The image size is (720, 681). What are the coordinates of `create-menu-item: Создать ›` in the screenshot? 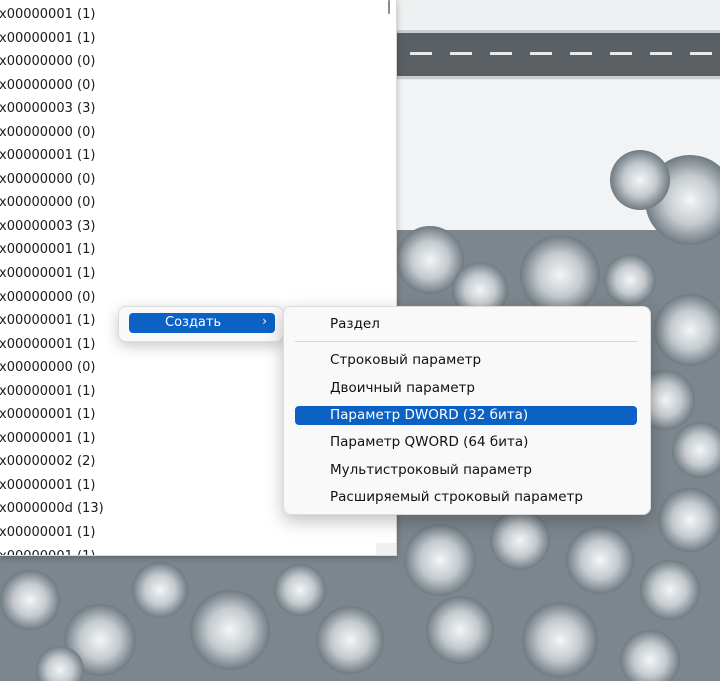 It's located at (202, 323).